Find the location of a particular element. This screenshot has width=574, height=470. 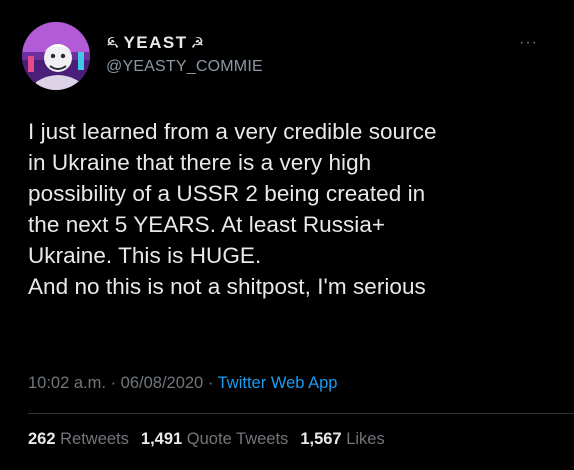

avatar is located at coordinates (56, 56).